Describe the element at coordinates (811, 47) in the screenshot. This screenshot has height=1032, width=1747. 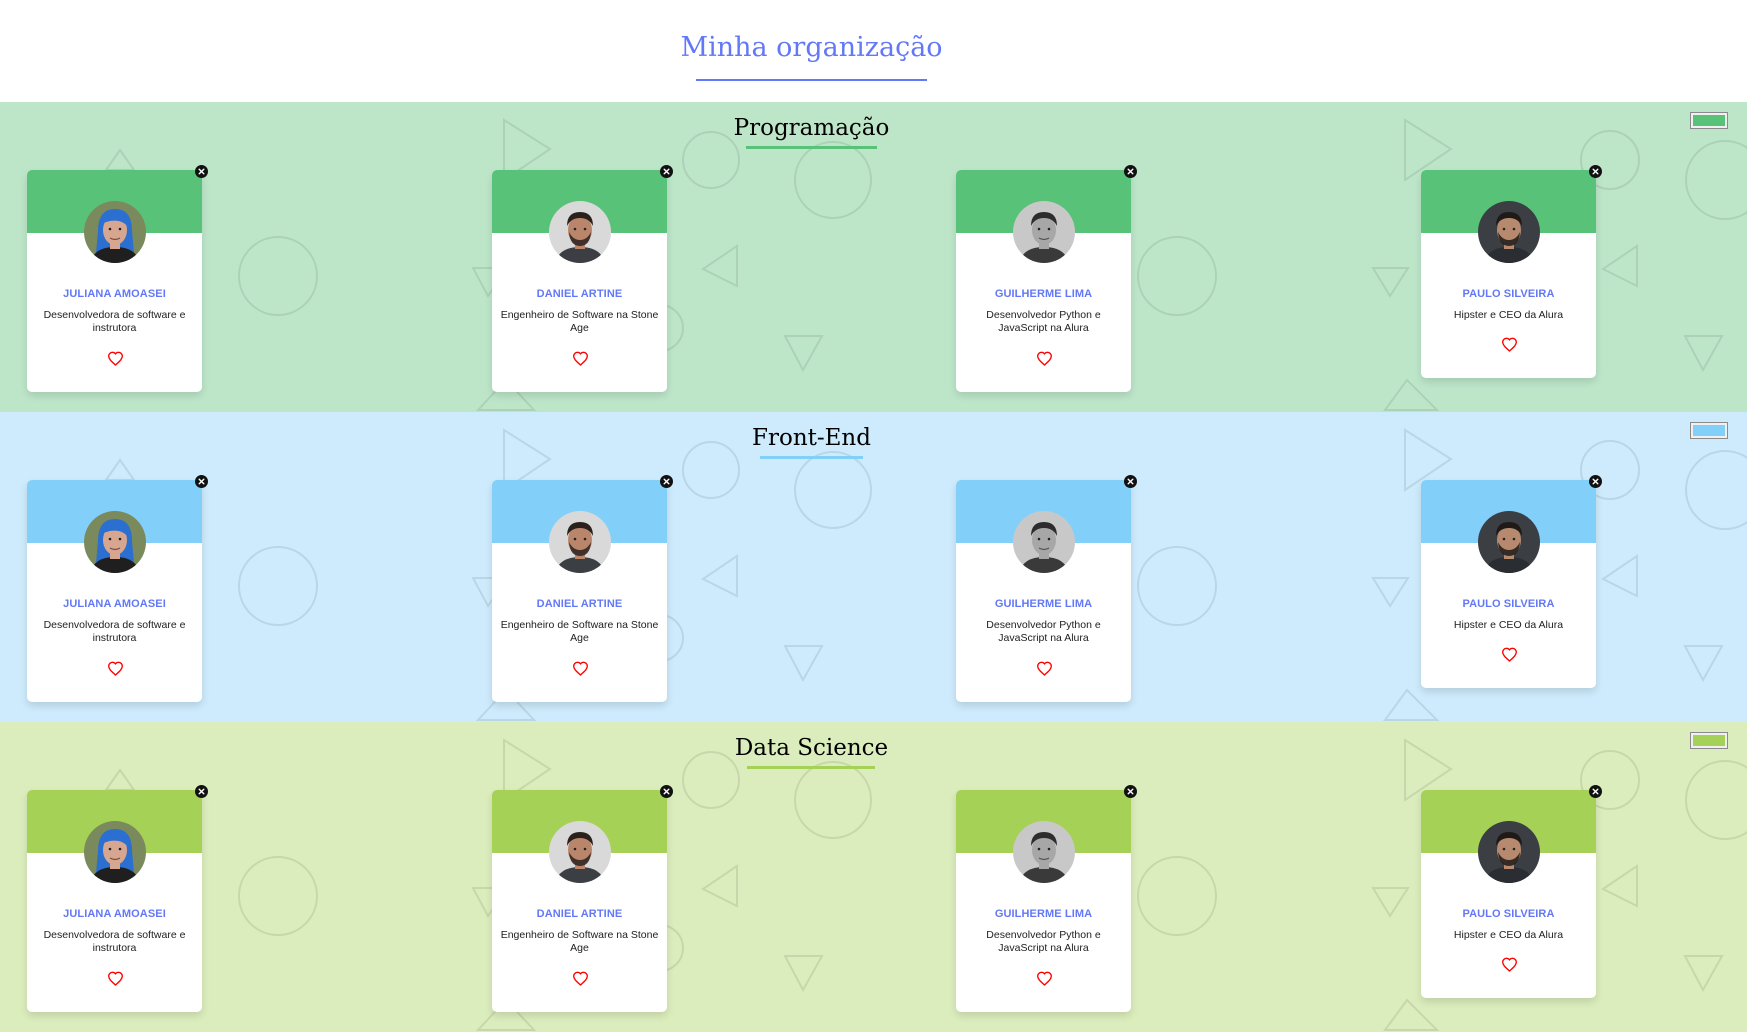
I see `page-title: Minha organização` at that location.